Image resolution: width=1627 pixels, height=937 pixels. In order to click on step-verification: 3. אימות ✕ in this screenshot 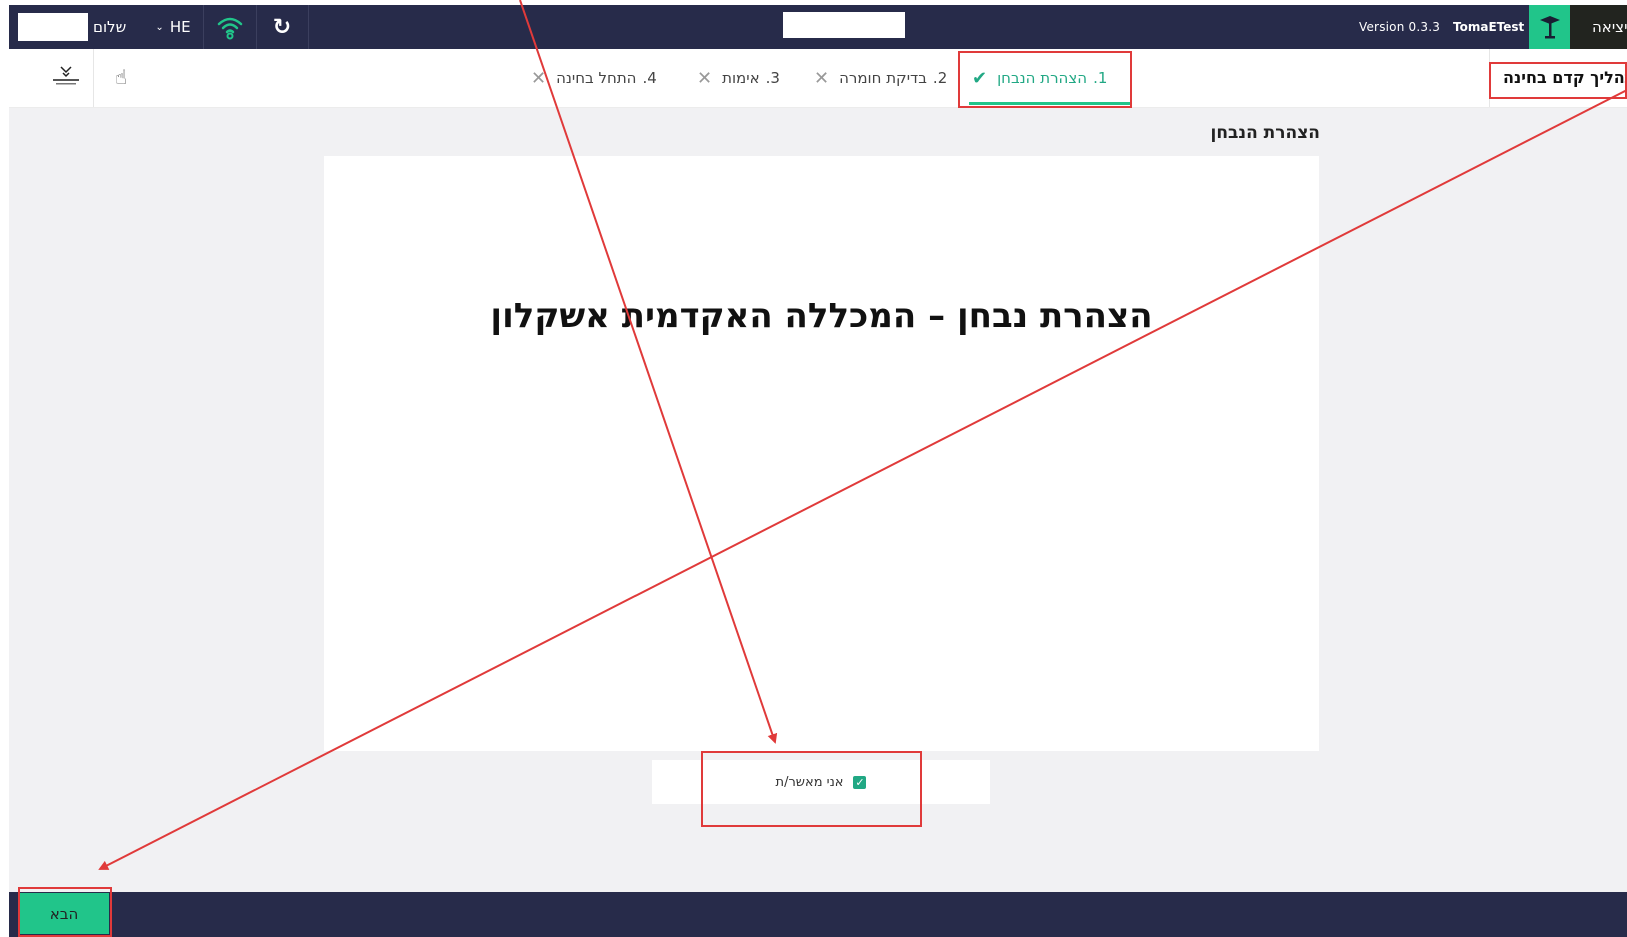, I will do `click(738, 78)`.